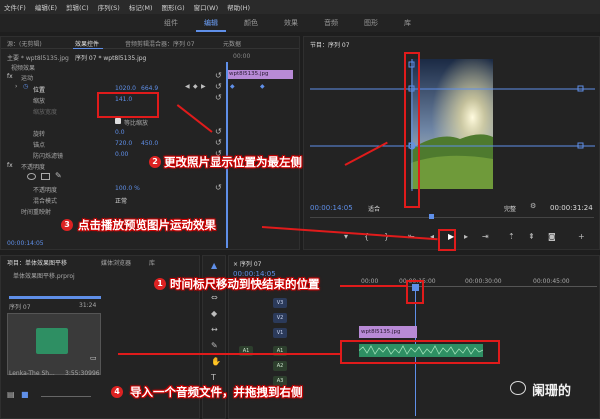  Describe the element at coordinates (218, 87) in the screenshot. I see `reset-position-icon: ↺` at that location.